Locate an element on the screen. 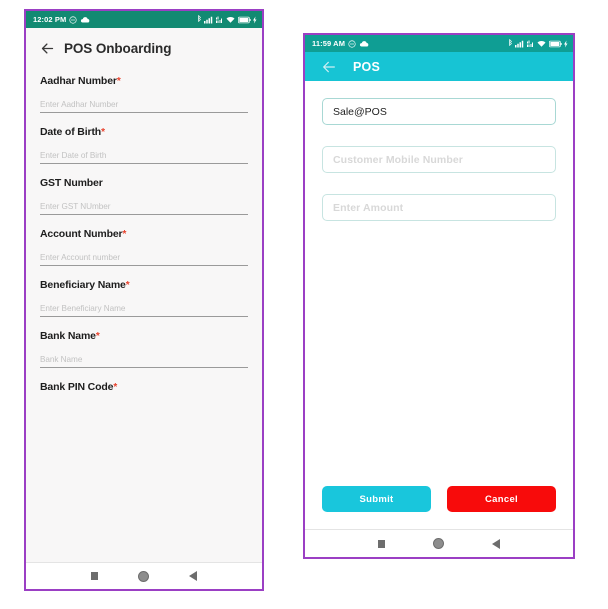 This screenshot has height=609, width=608. android-nav-bar-right is located at coordinates (439, 543).